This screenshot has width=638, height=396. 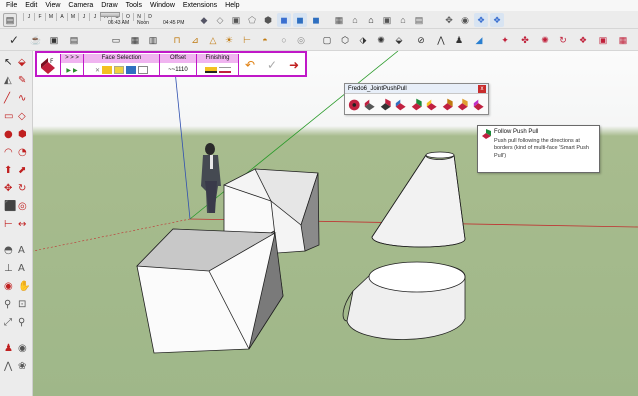 What do you see at coordinates (68, 70) in the screenshot?
I see `play-icon: ▶` at bounding box center [68, 70].